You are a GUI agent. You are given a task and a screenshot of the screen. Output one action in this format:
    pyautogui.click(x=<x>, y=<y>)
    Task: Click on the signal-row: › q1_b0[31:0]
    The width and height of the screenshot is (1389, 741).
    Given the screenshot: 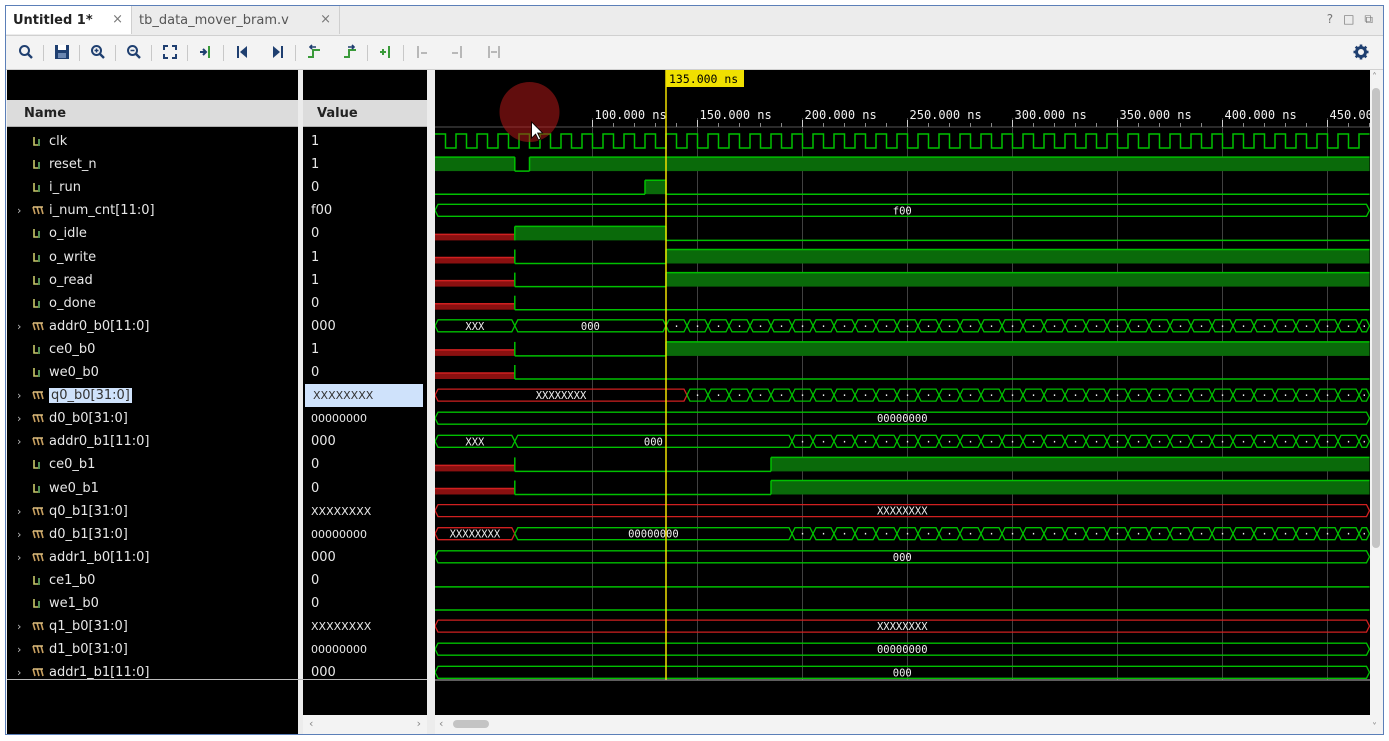 What is the action you would take?
    pyautogui.click(x=152, y=626)
    